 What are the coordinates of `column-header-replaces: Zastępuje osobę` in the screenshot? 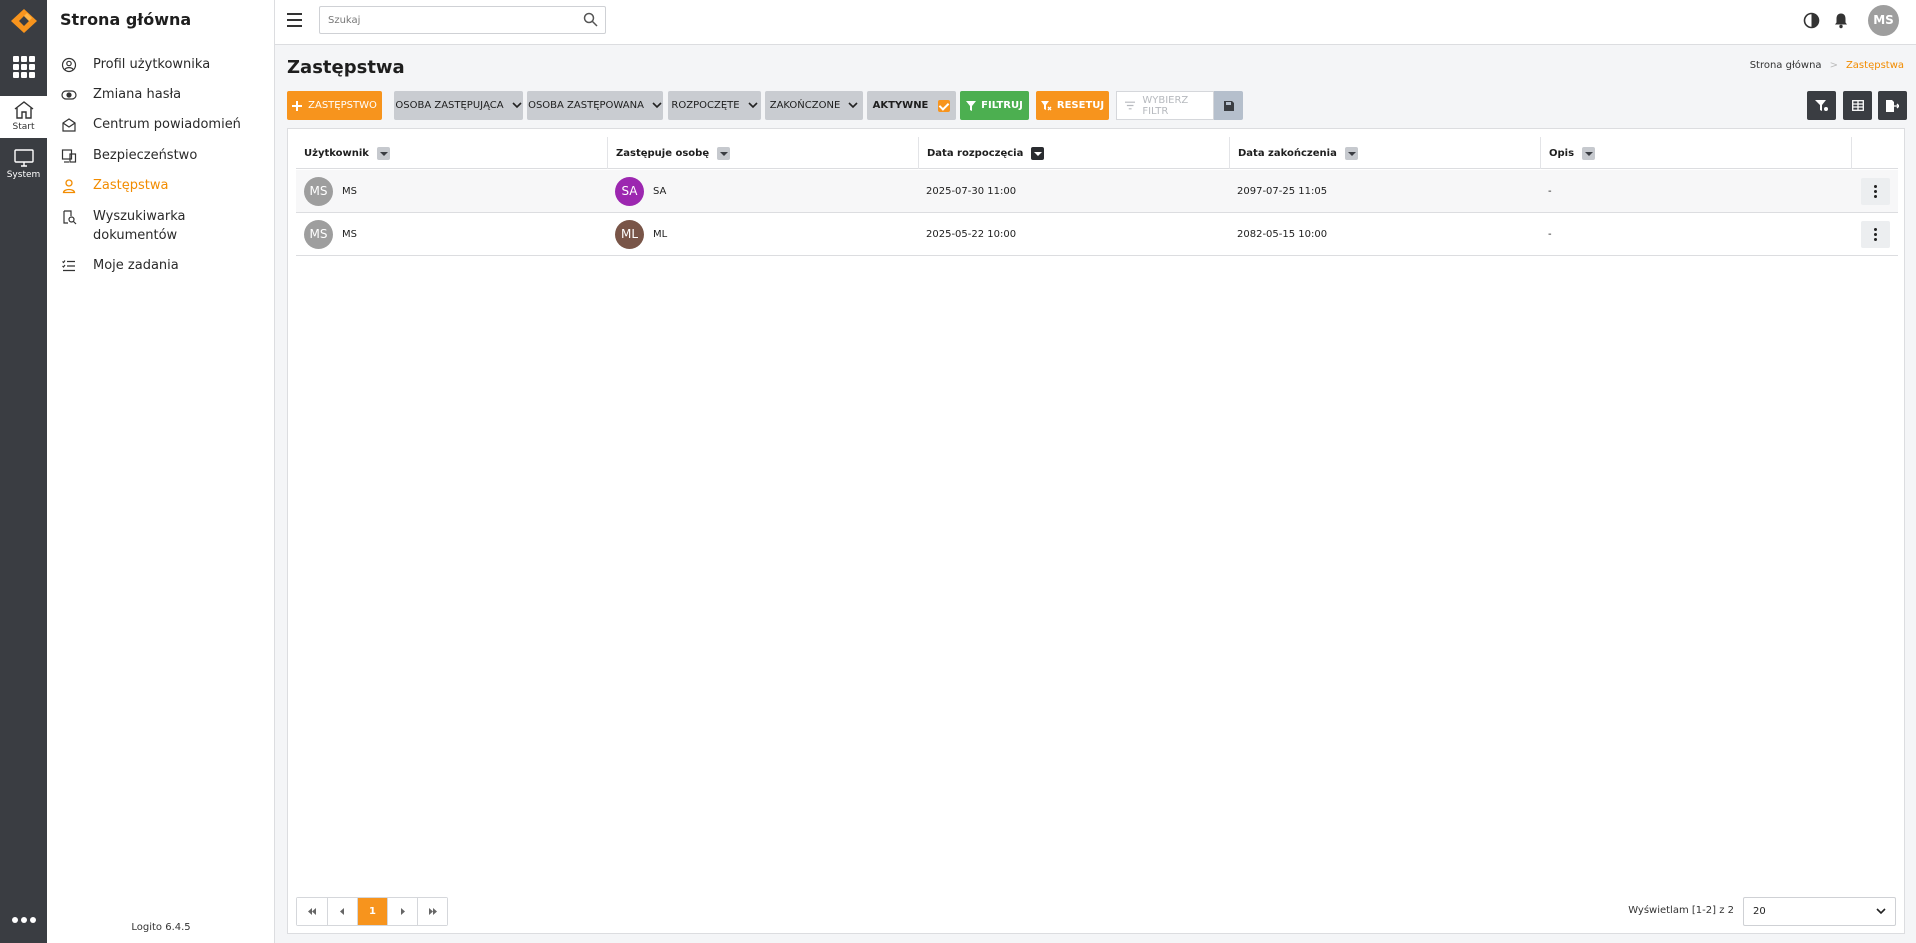 It's located at (762, 153).